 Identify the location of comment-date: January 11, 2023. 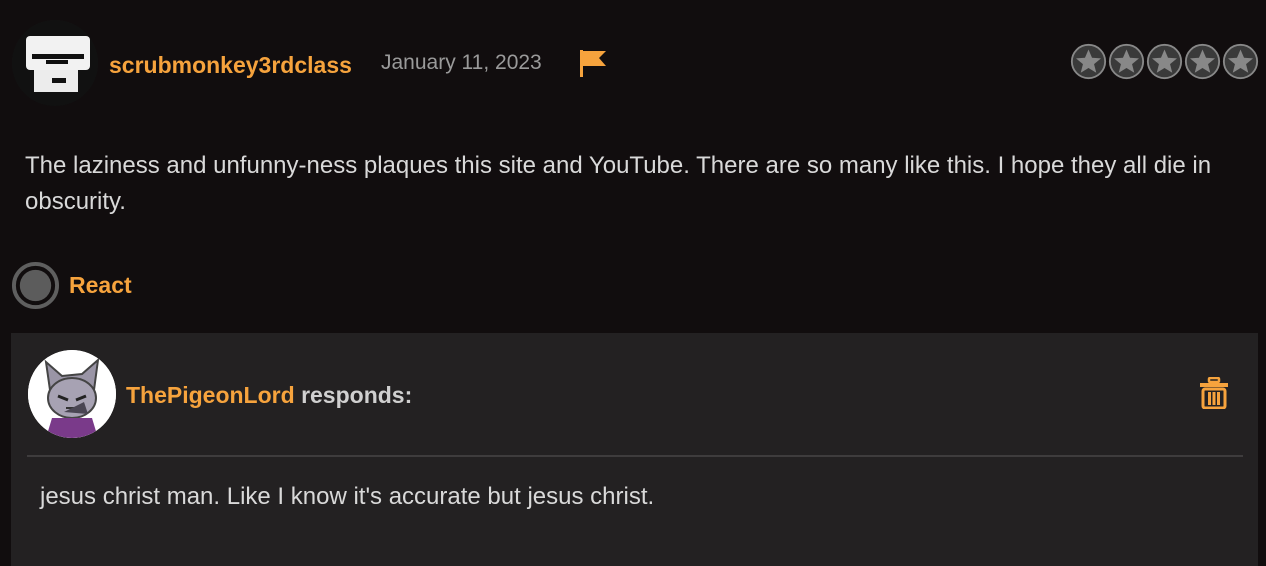
(461, 62).